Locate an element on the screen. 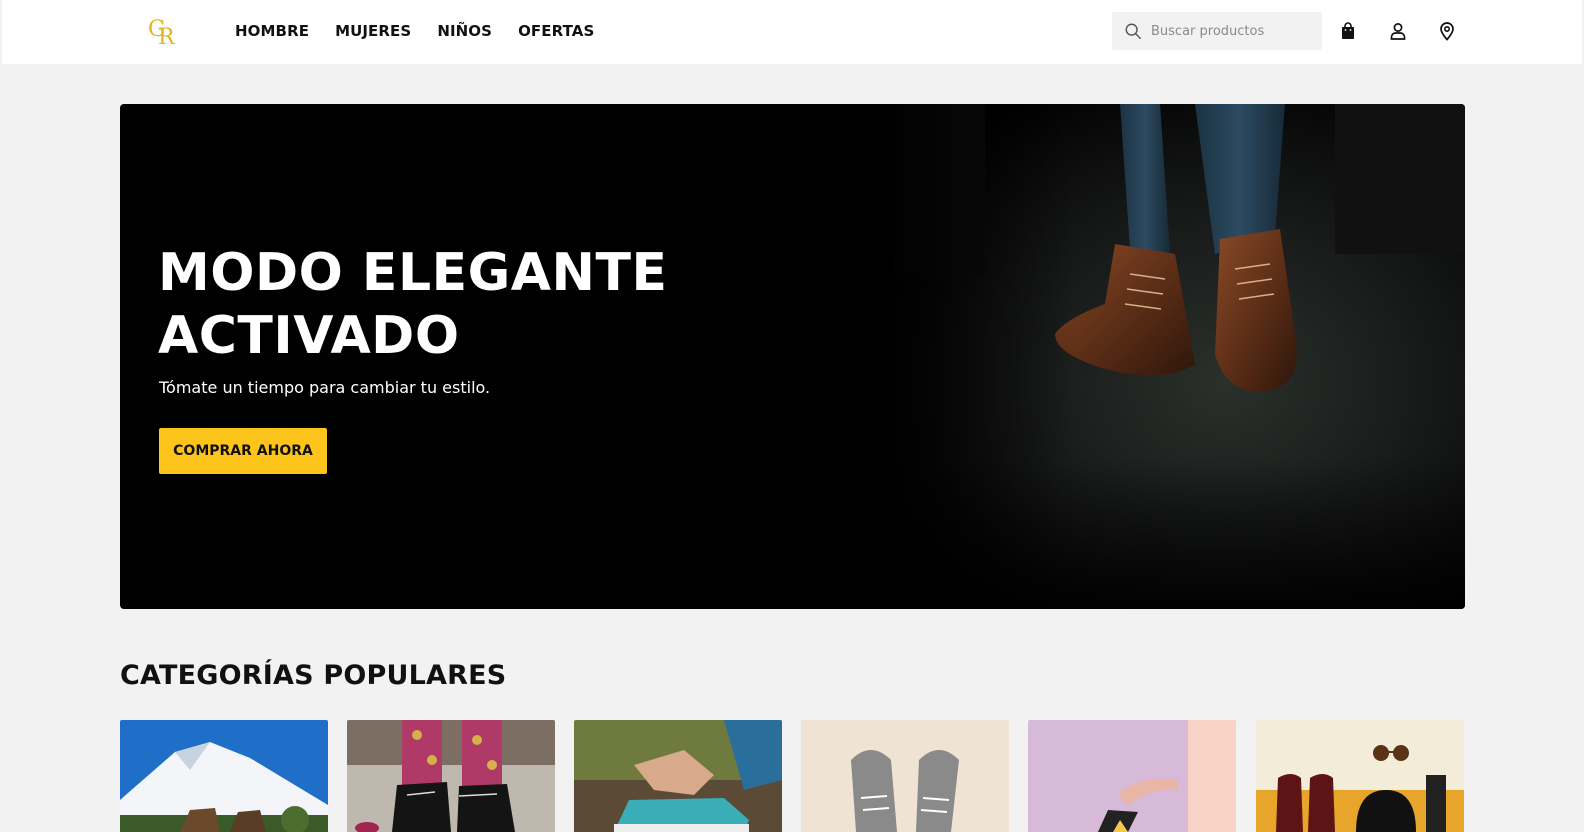 The image size is (1584, 832). heel-on-pink-image is located at coordinates (1132, 776).